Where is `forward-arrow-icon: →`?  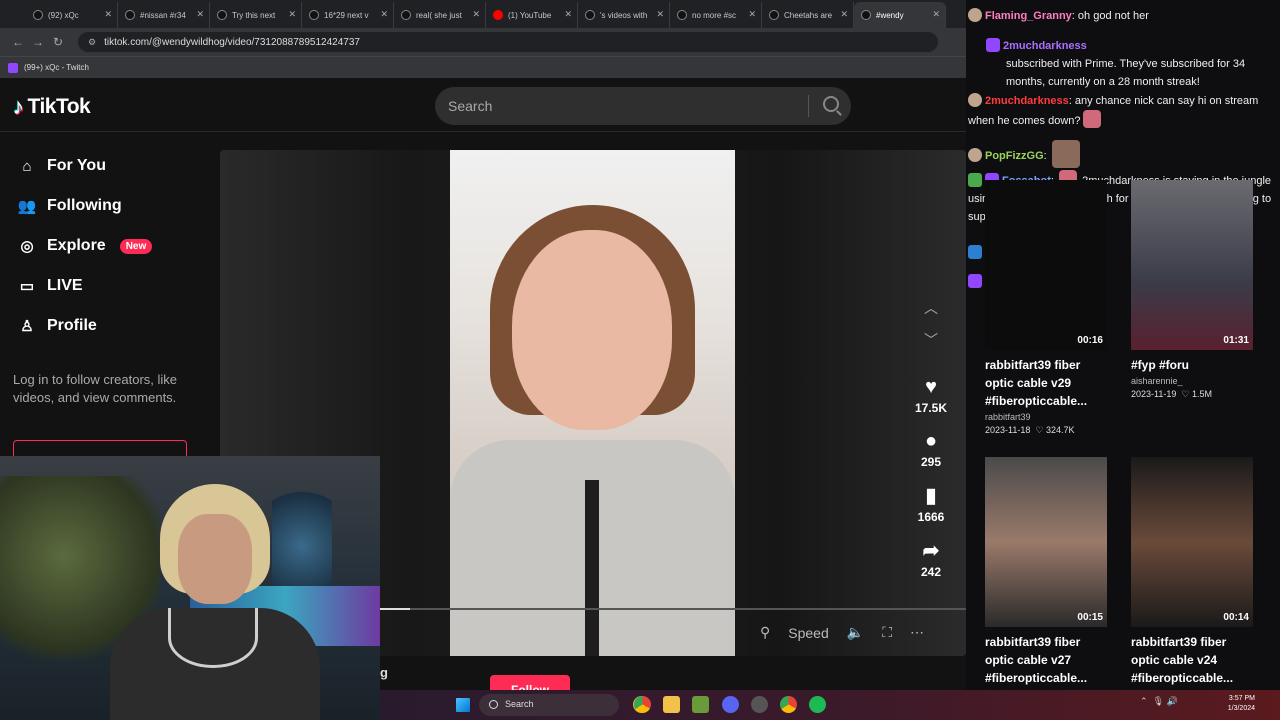 forward-arrow-icon: → is located at coordinates (38, 42).